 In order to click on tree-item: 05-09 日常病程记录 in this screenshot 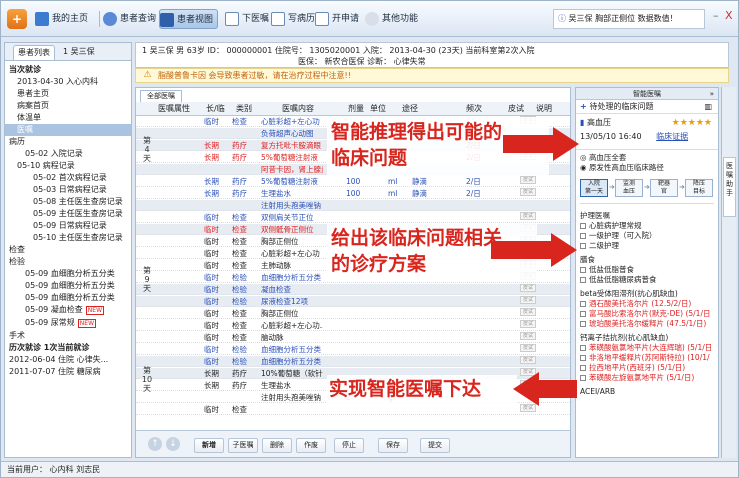, I will do `click(68, 226)`.